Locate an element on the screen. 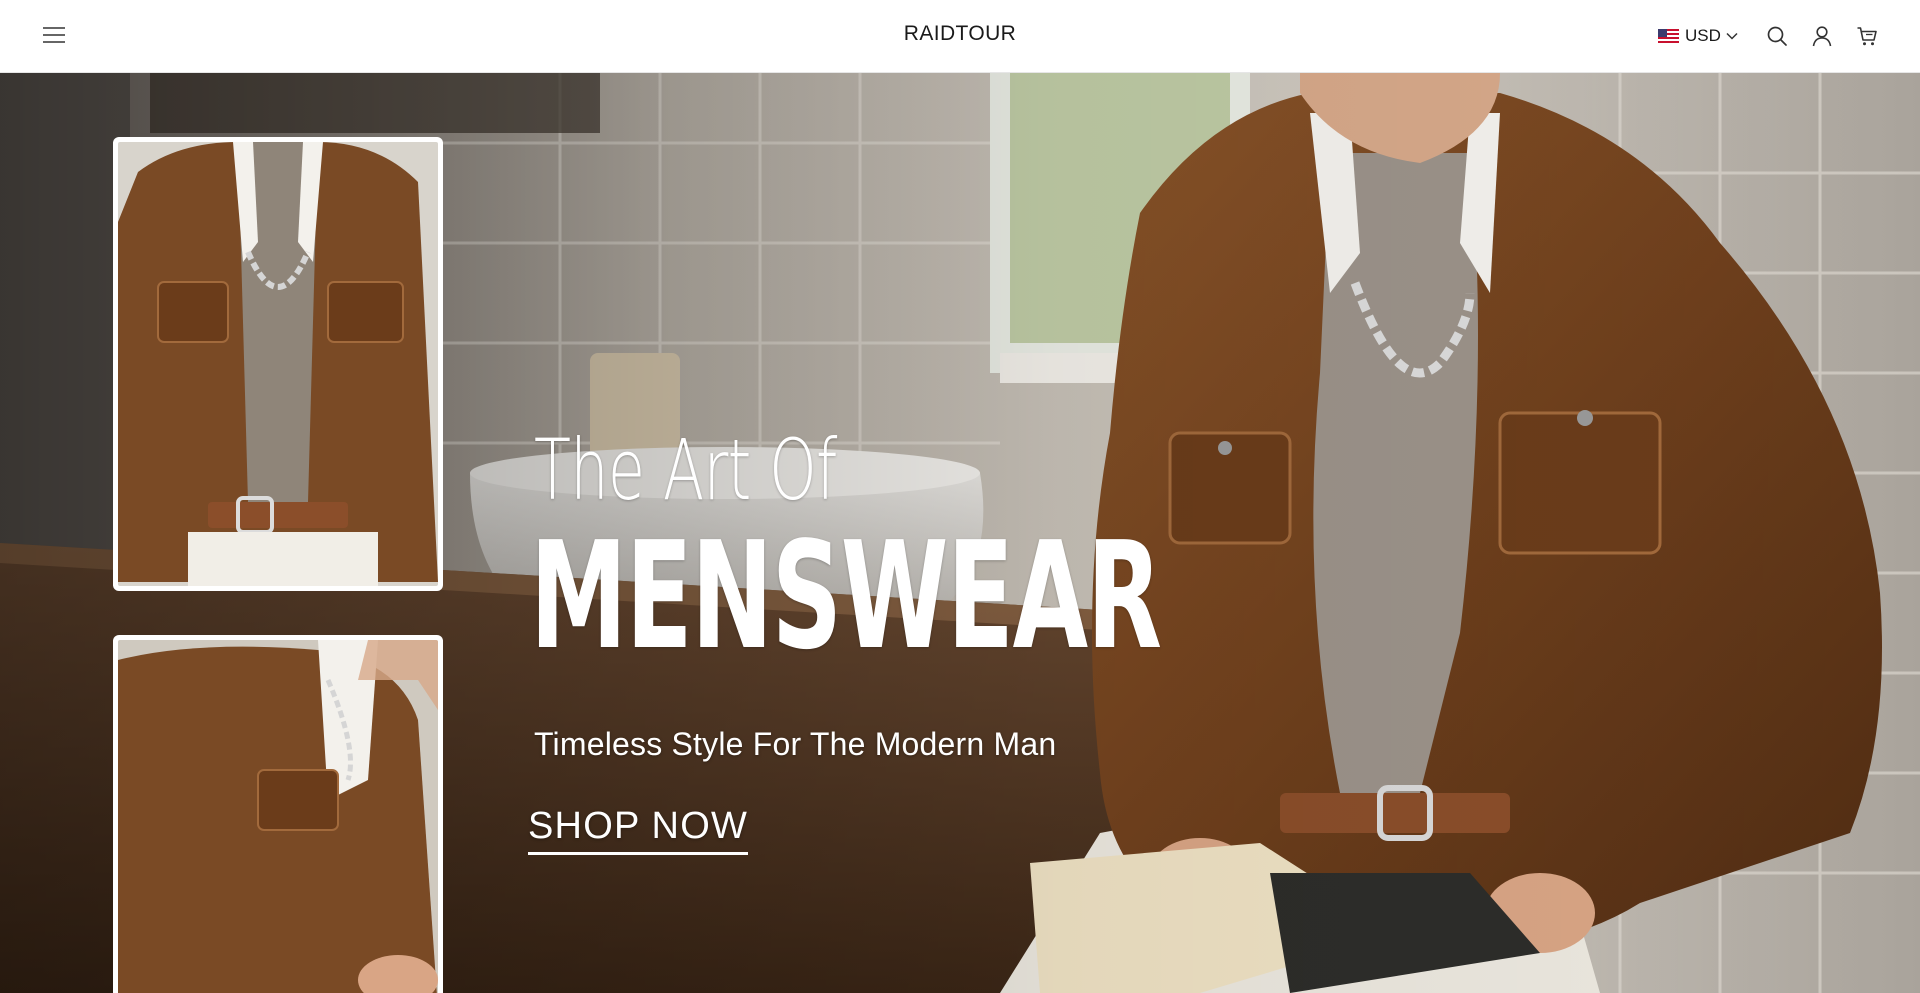  shop-now-link: SHOP NOW is located at coordinates (638, 830).